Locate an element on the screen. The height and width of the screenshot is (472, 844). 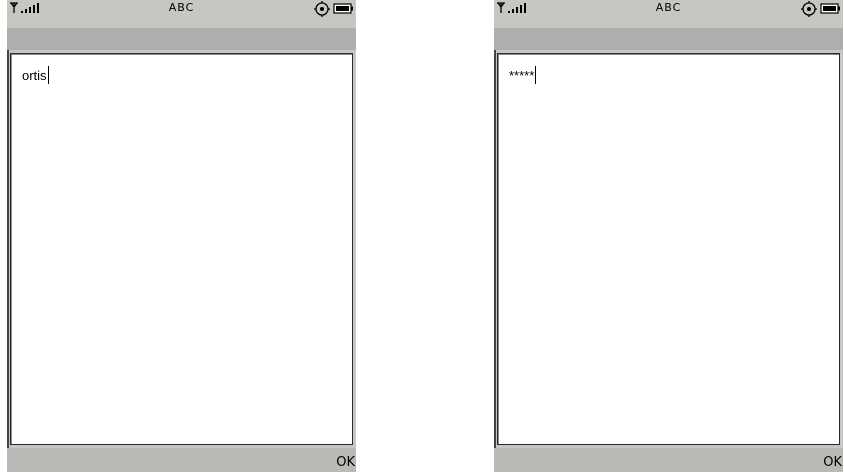
masked-input-value: ***** is located at coordinates (522, 75).